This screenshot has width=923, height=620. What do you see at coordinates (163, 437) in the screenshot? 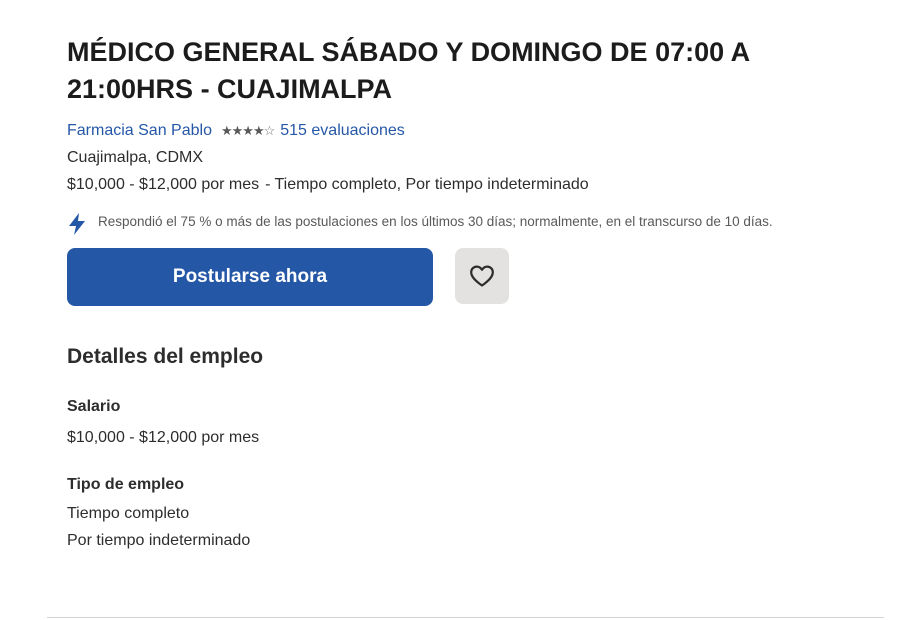
I see `salary-value: $10,000 - $12,000 por mes` at bounding box center [163, 437].